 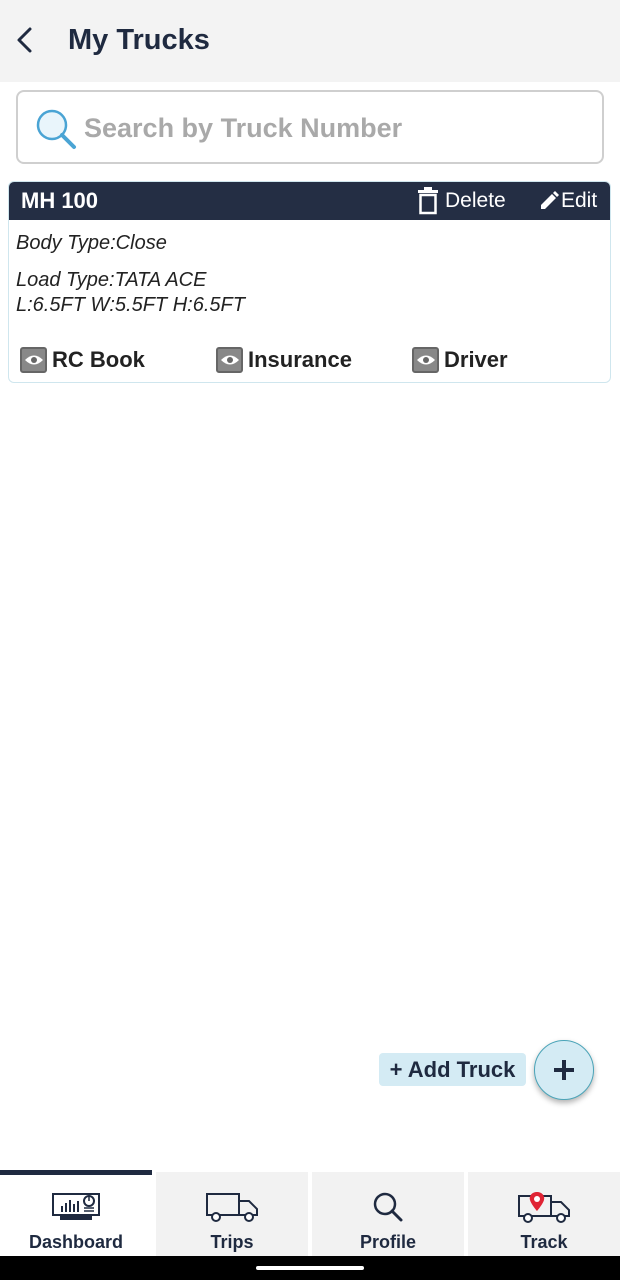 What do you see at coordinates (232, 1207) in the screenshot?
I see `truck-icon` at bounding box center [232, 1207].